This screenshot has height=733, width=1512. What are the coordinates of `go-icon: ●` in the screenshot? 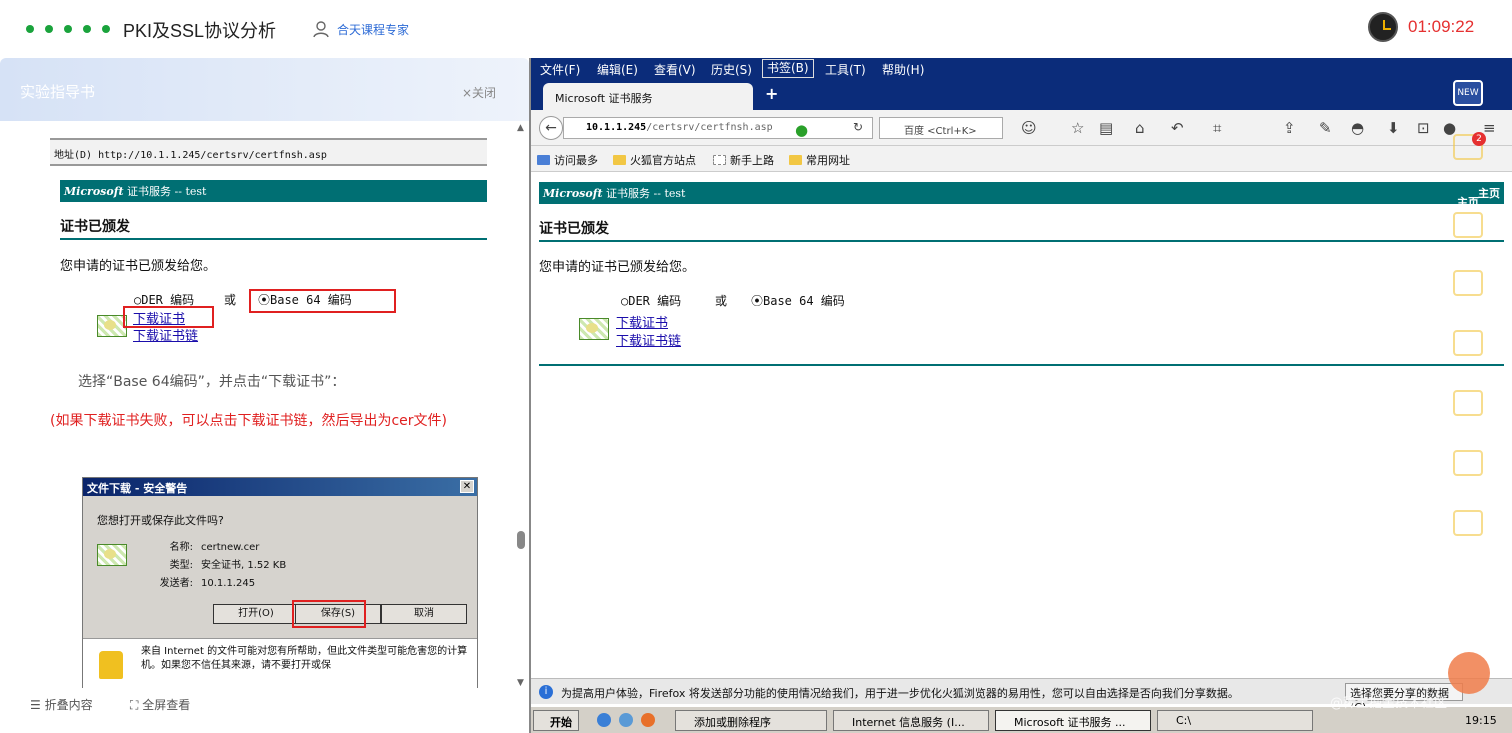 It's located at (801, 130).